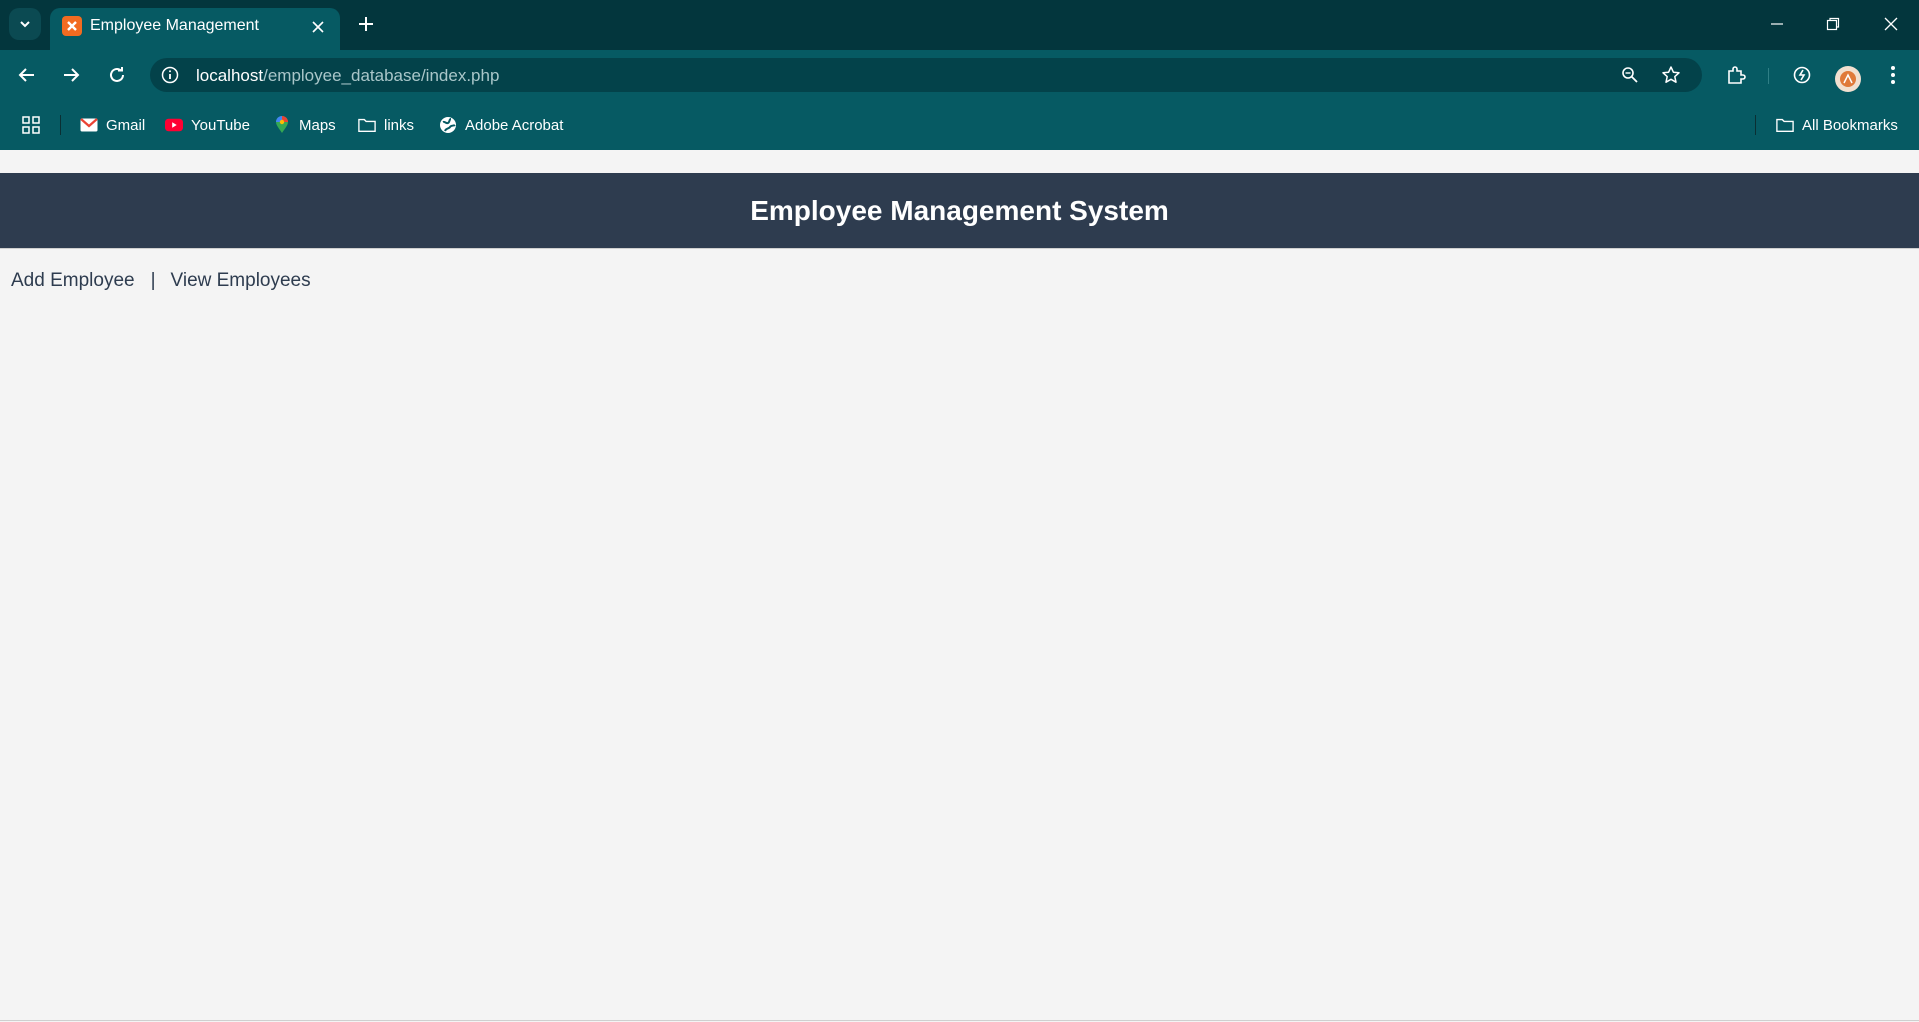  I want to click on menu-button, so click(1893, 75).